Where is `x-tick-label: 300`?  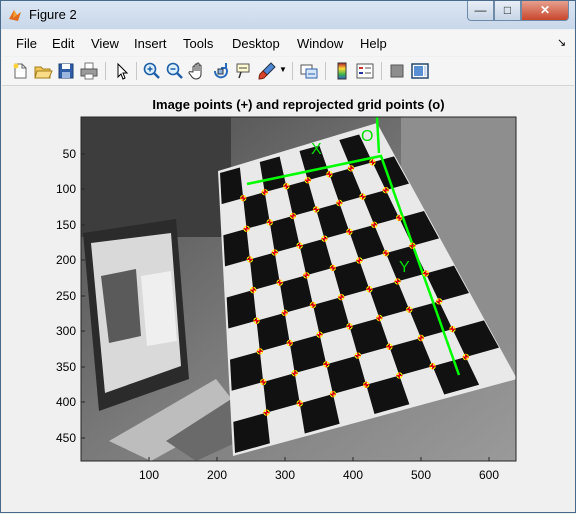
x-tick-label: 300 is located at coordinates (285, 475).